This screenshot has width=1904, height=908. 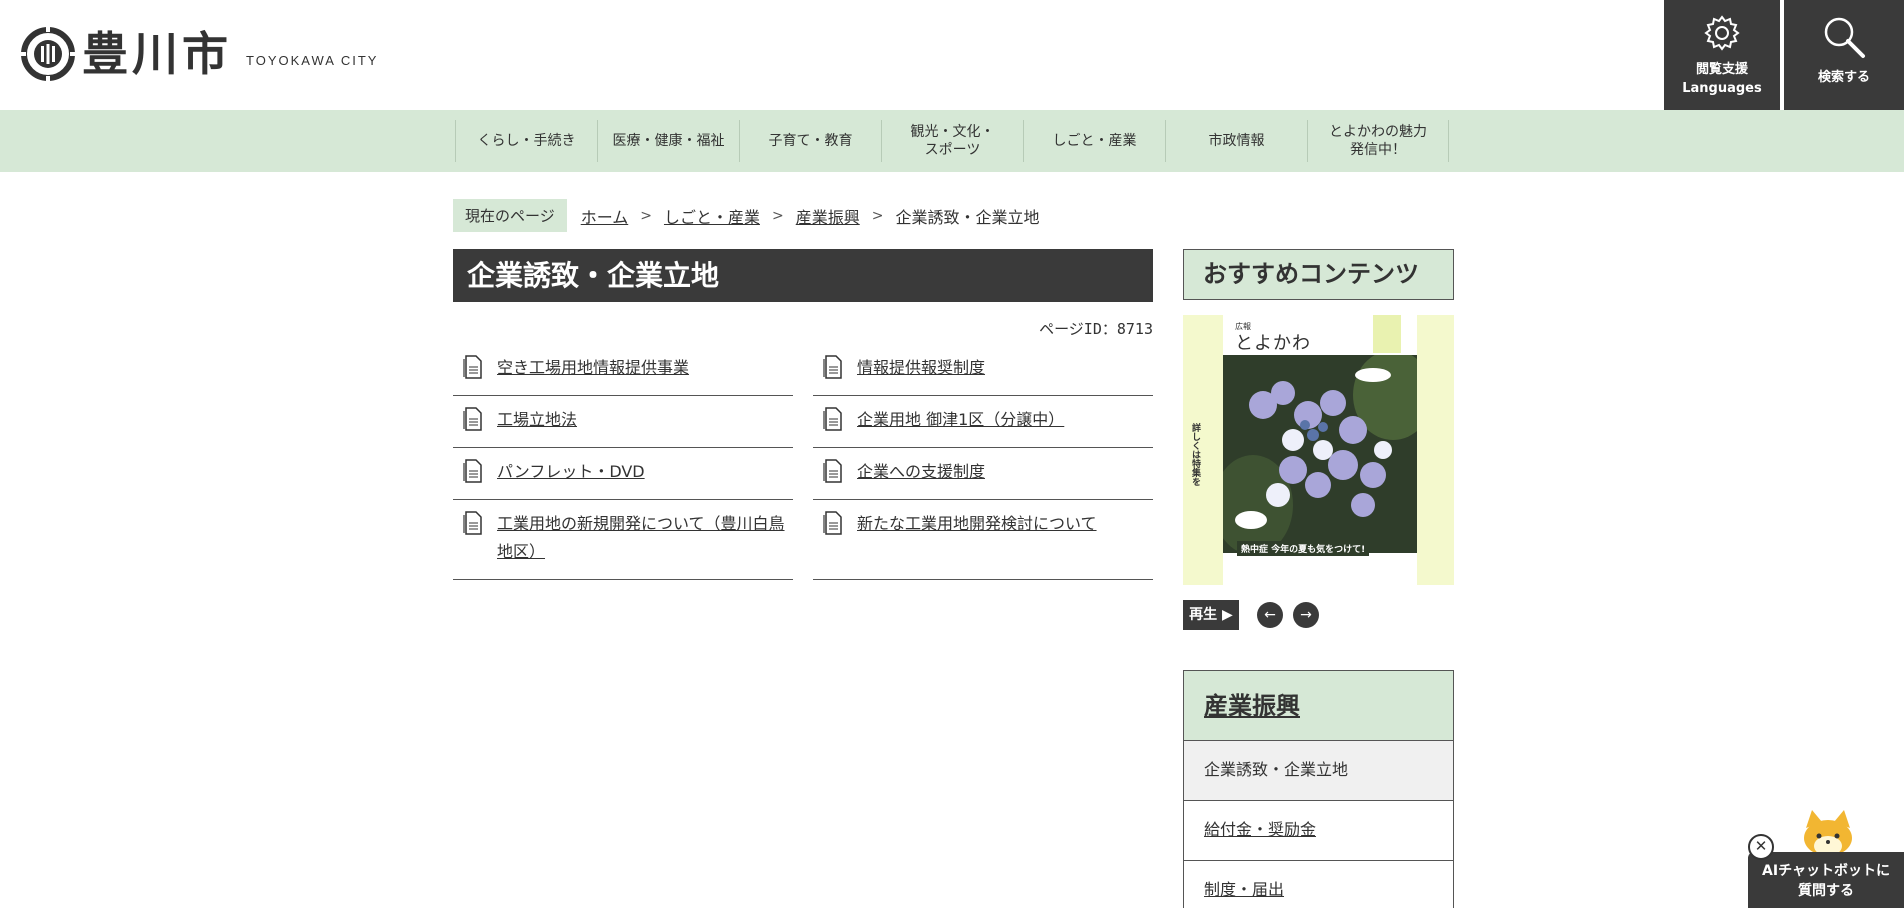 I want to click on recommended-banner: 広報 とよかわ 熱中症 今年の夏も気をつけて! 詳しくは特集を, so click(x=1318, y=450).